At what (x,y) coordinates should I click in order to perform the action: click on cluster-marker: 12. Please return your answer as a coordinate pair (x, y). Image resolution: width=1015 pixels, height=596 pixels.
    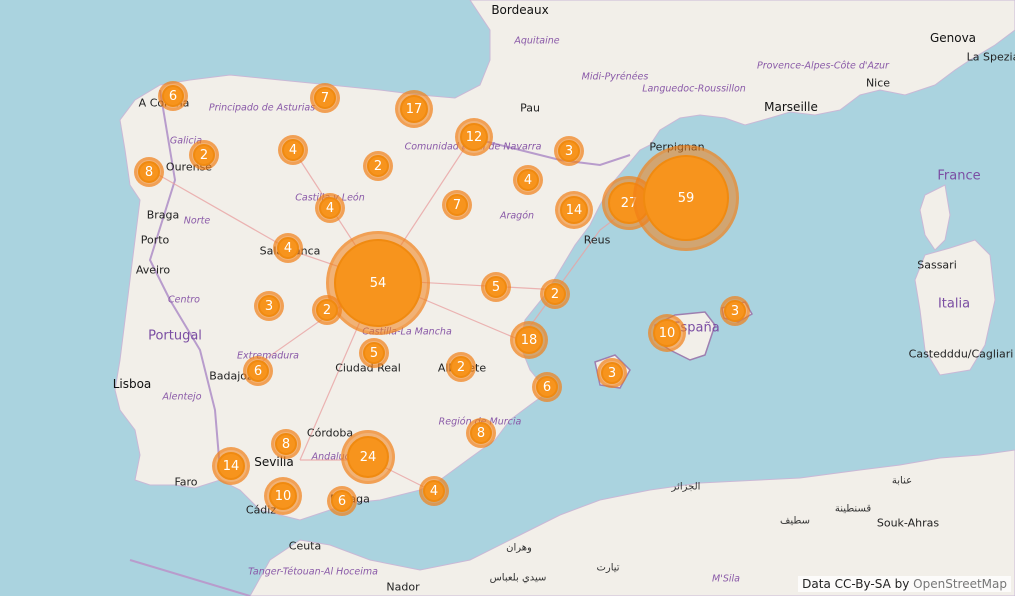
    Looking at the image, I should click on (474, 137).